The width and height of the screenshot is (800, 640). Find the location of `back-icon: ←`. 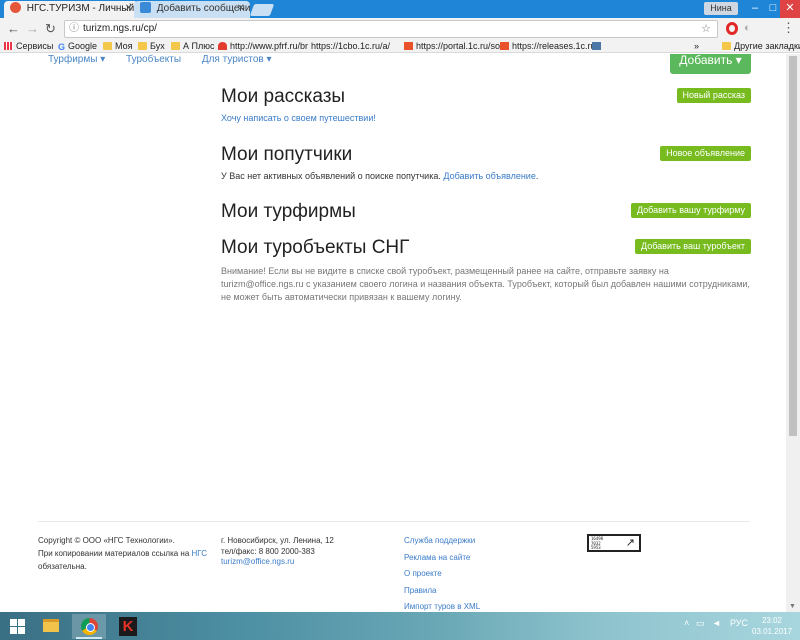

back-icon: ← is located at coordinates (13, 29).